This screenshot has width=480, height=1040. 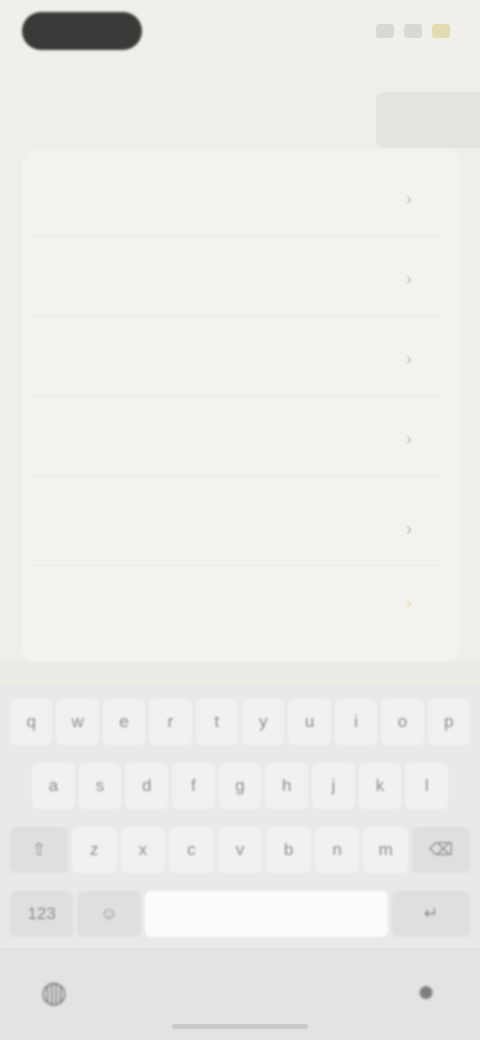 What do you see at coordinates (54, 992) in the screenshot?
I see `globe-icon: ◍` at bounding box center [54, 992].